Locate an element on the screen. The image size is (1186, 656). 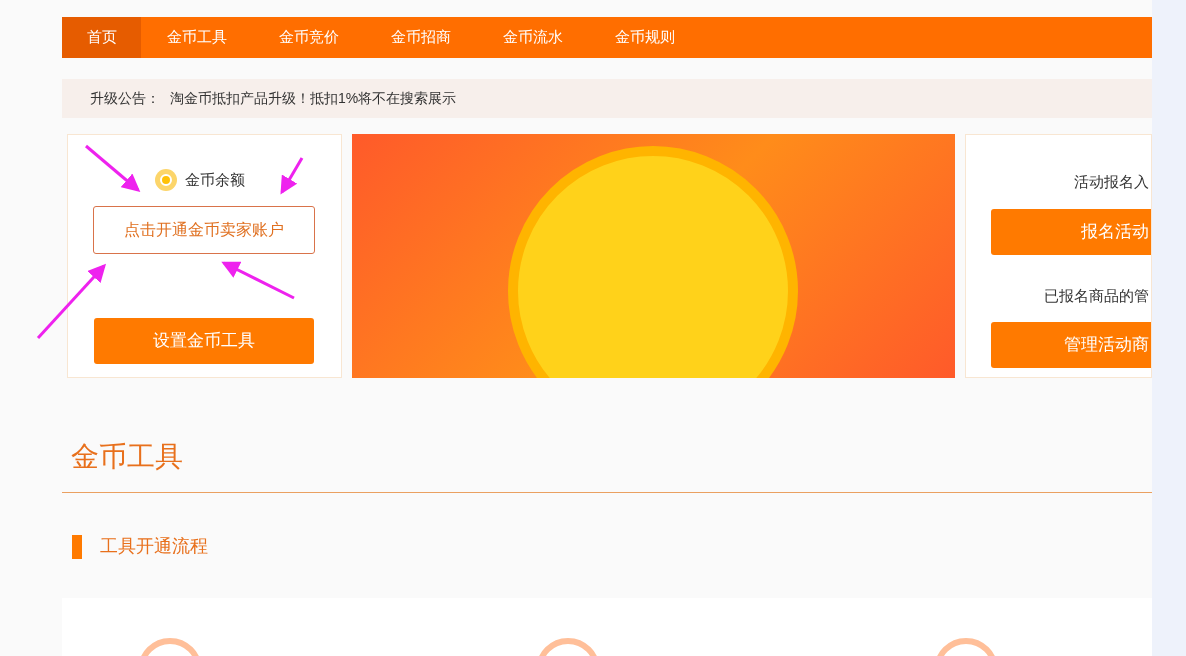
notice-label: 升级公告： is located at coordinates (125, 98).